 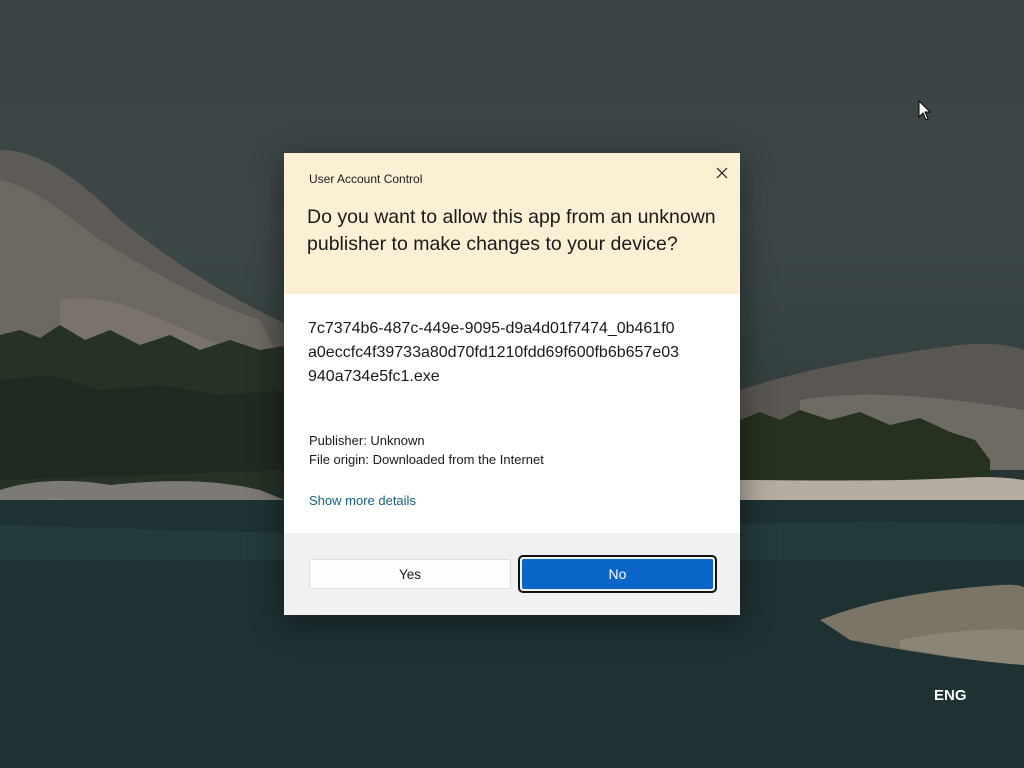 I want to click on language-indicator: ENG, so click(x=950, y=695).